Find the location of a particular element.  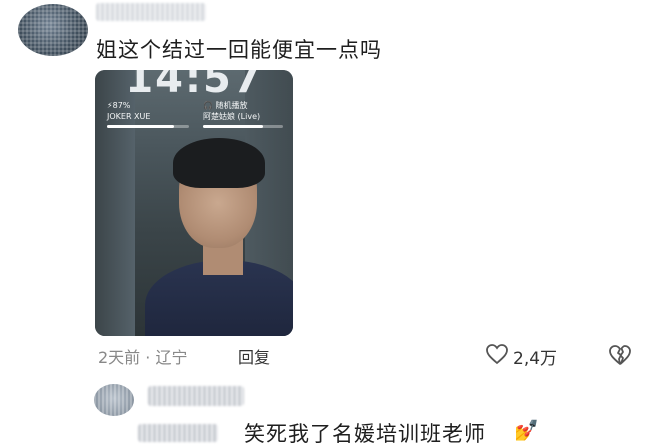

dislike-button is located at coordinates (620, 357).